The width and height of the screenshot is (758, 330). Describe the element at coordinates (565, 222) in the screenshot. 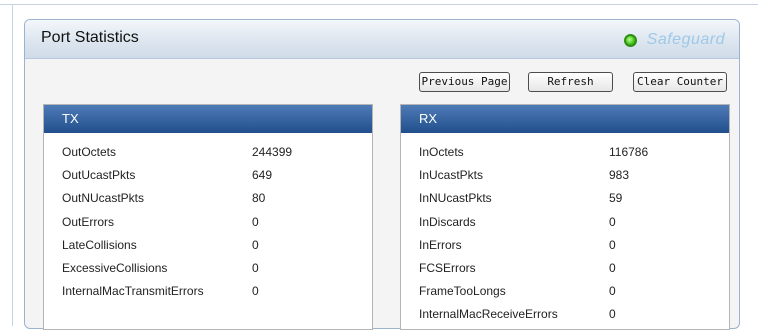

I see `rx-row: InDiscards 0` at that location.